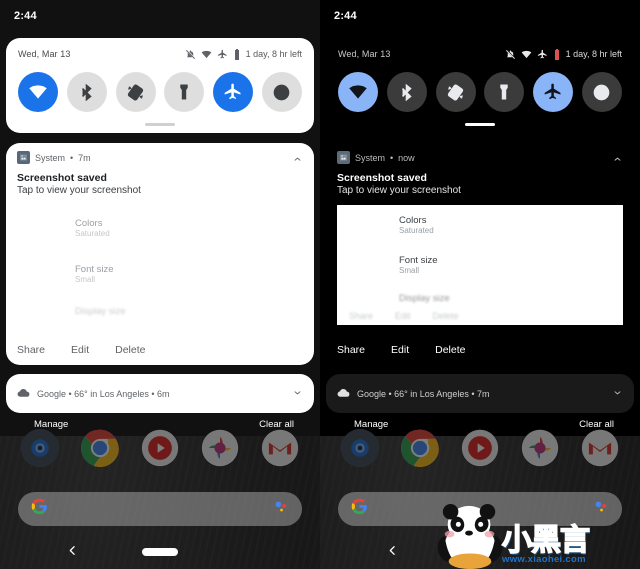  What do you see at coordinates (423, 393) in the screenshot?
I see `google-notification-text: Google • 66° in Los Angeles • 7m` at bounding box center [423, 393].